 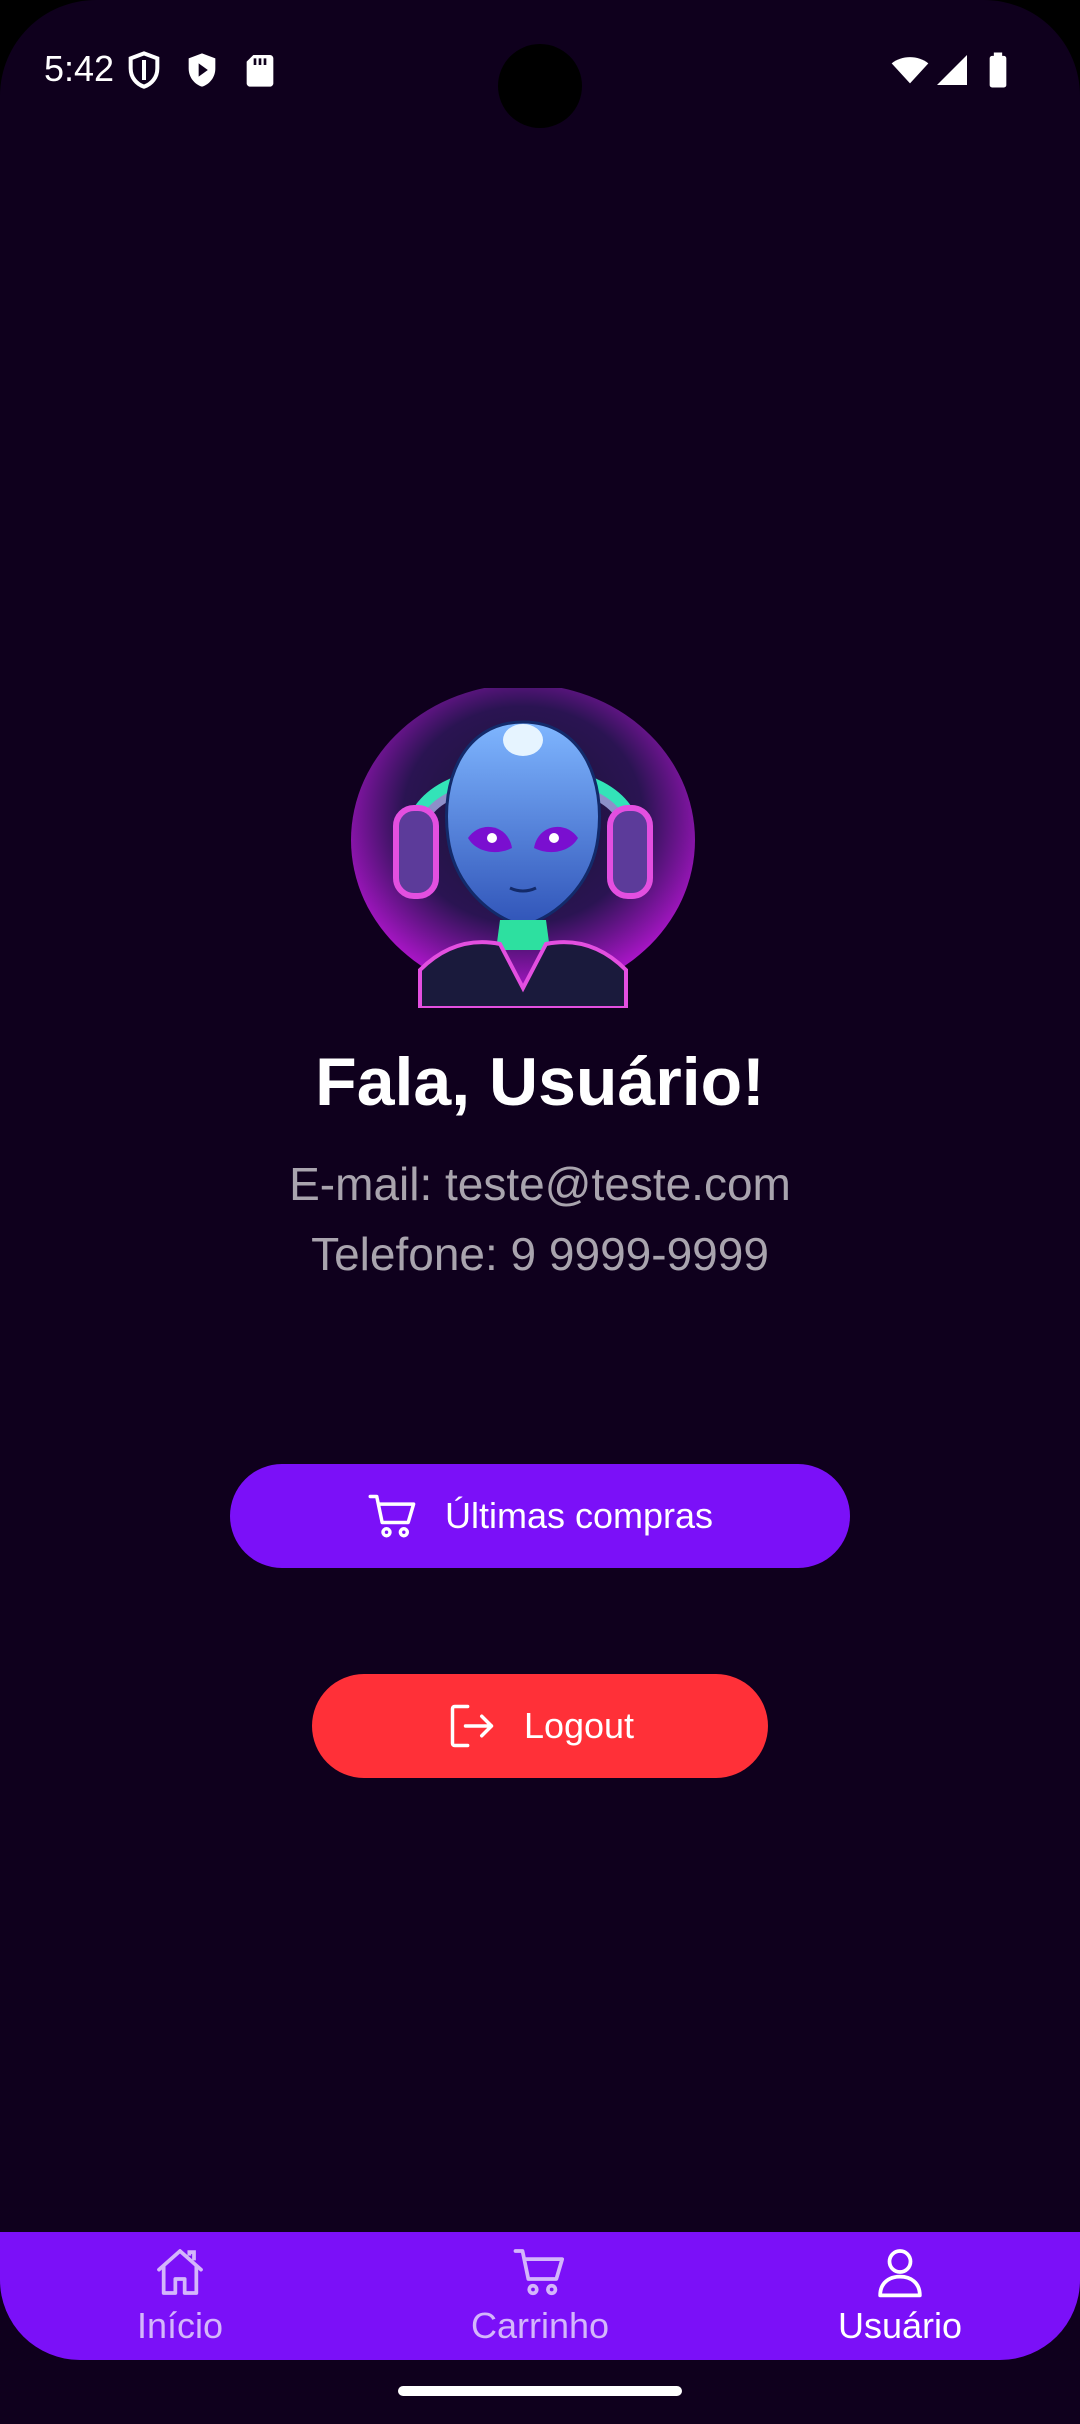 I want to click on nav-item-home: Início, so click(x=180, y=2296).